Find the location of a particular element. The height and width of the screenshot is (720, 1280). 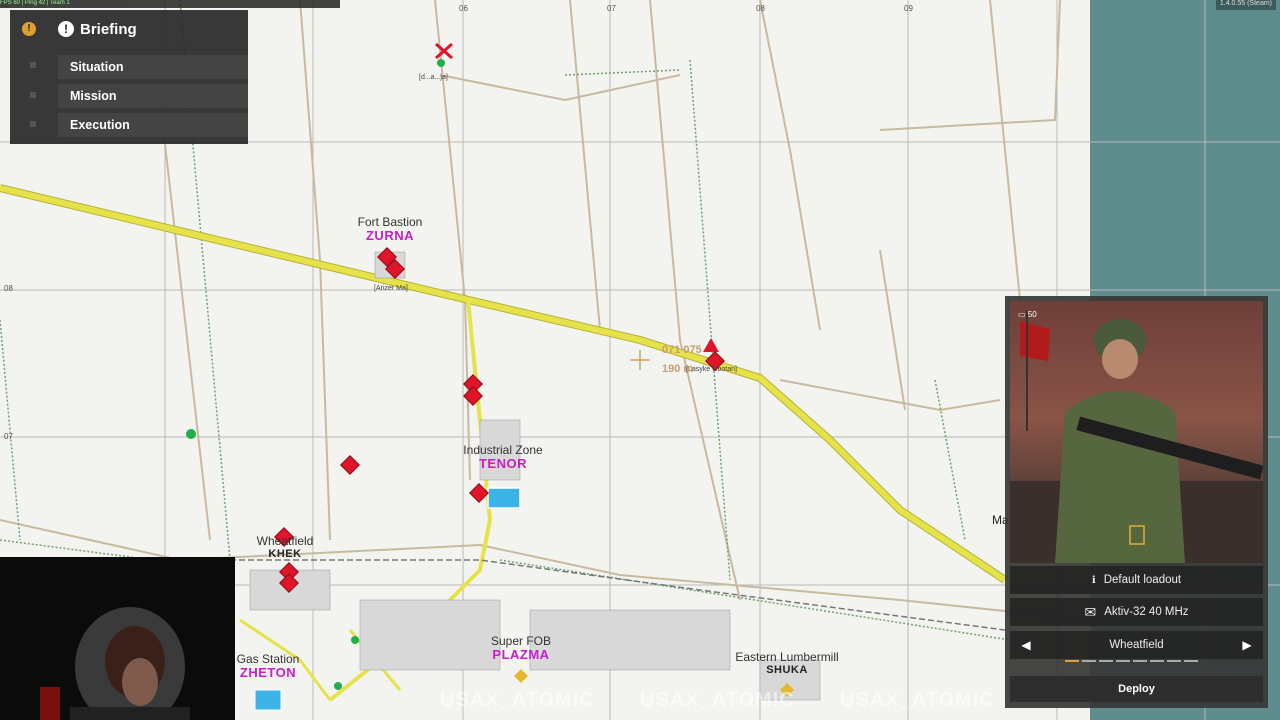

range-readout: 190 m is located at coordinates (678, 369).